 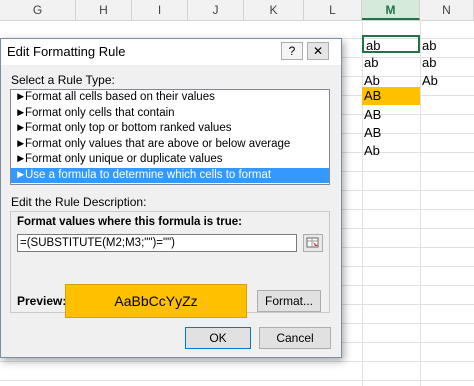 I want to click on format-preview: AaBbCcYyZz, so click(x=156, y=301).